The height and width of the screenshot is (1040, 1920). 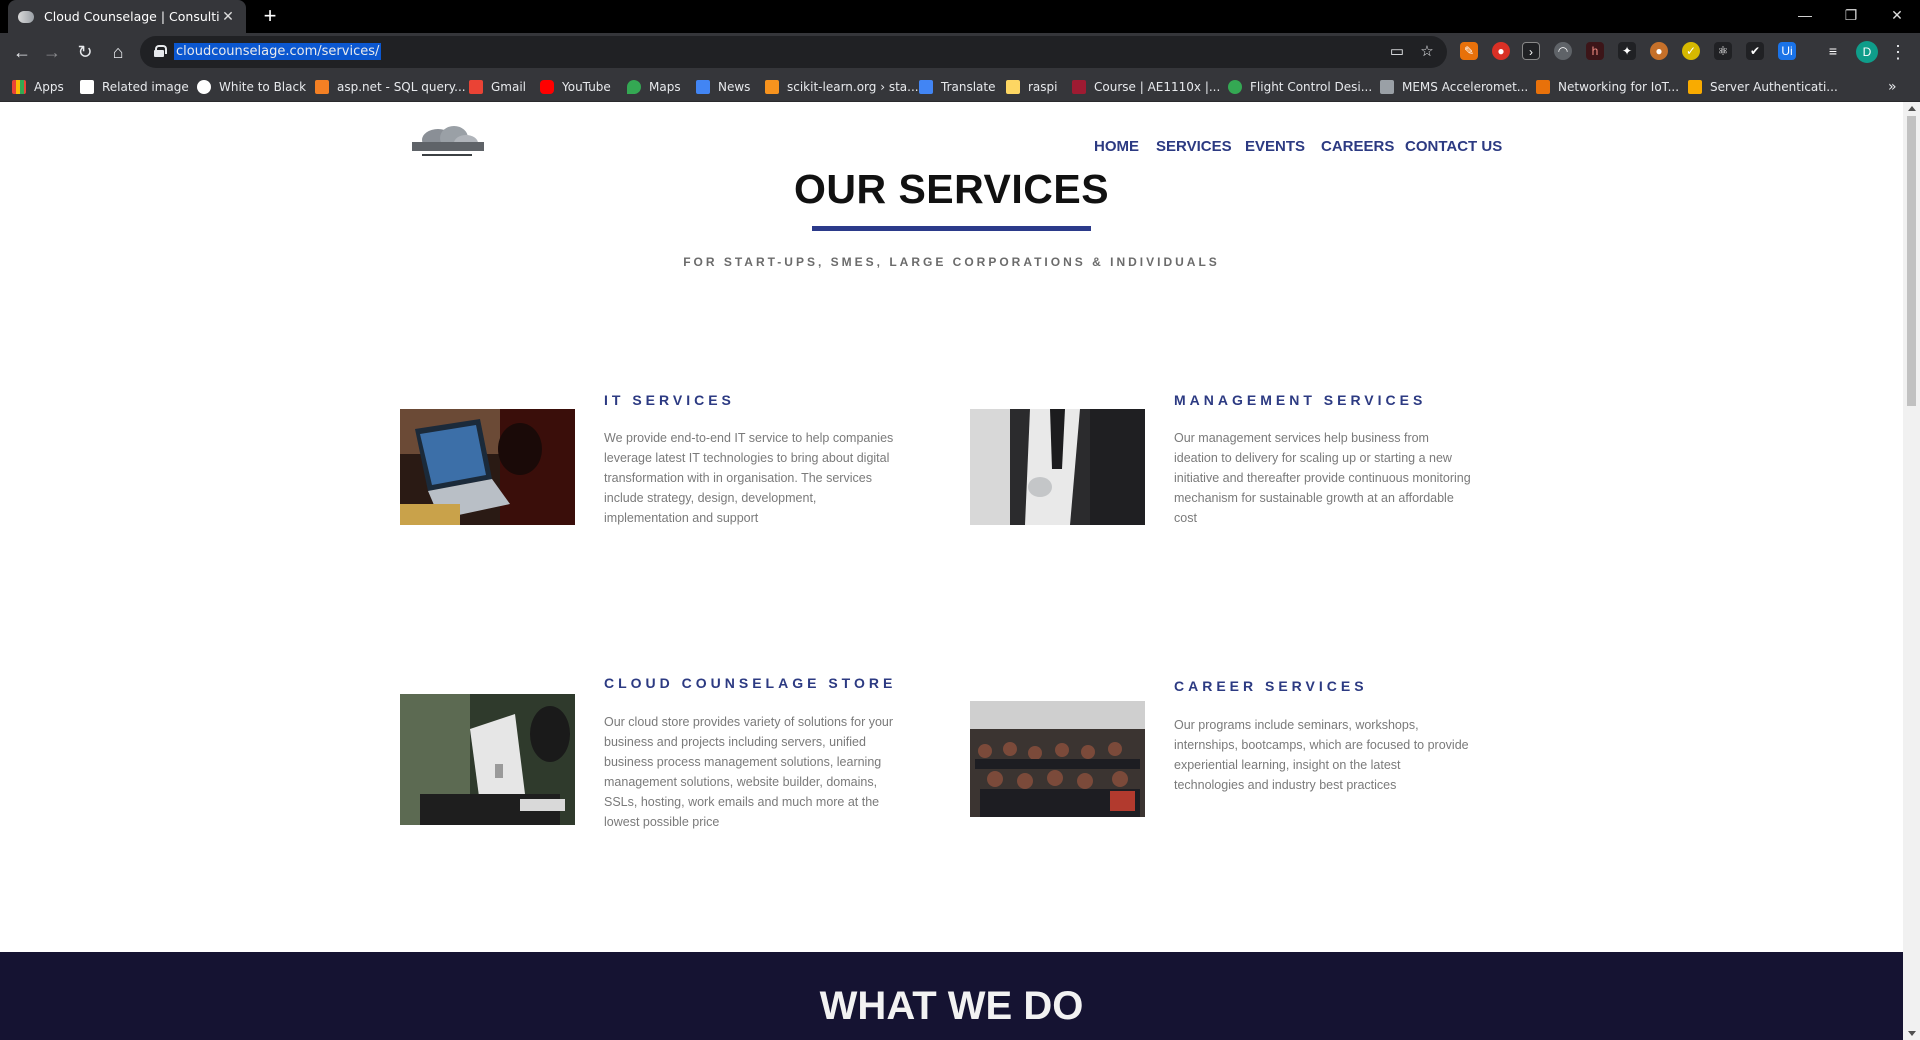 What do you see at coordinates (487, 467) in the screenshot?
I see `it-services-image` at bounding box center [487, 467].